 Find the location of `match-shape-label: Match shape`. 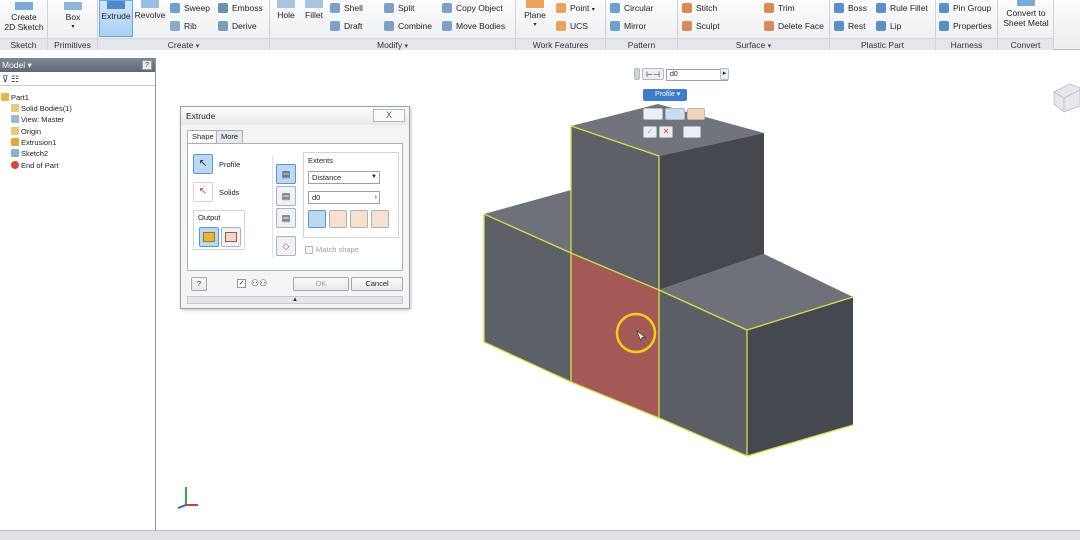

match-shape-label: Match shape is located at coordinates (337, 249).